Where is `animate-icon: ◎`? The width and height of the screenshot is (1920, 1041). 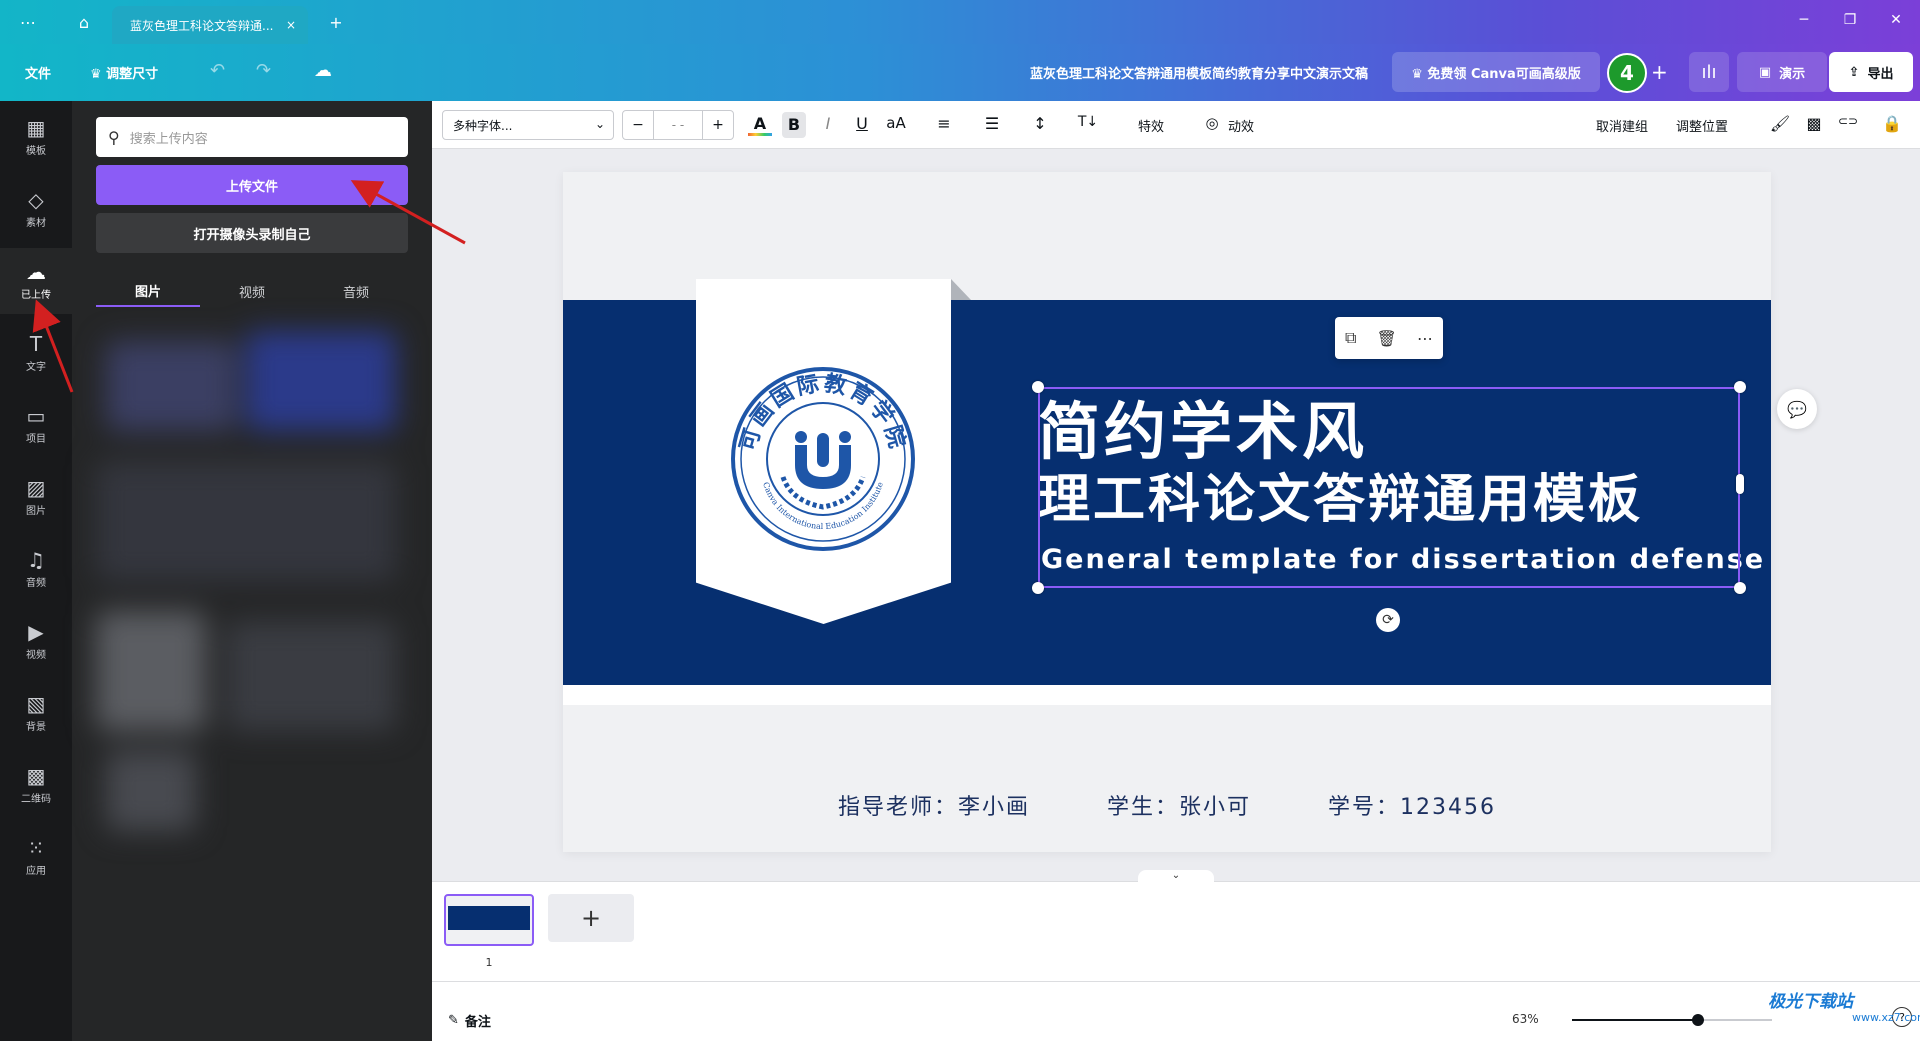
animate-icon: ◎ is located at coordinates (1212, 123).